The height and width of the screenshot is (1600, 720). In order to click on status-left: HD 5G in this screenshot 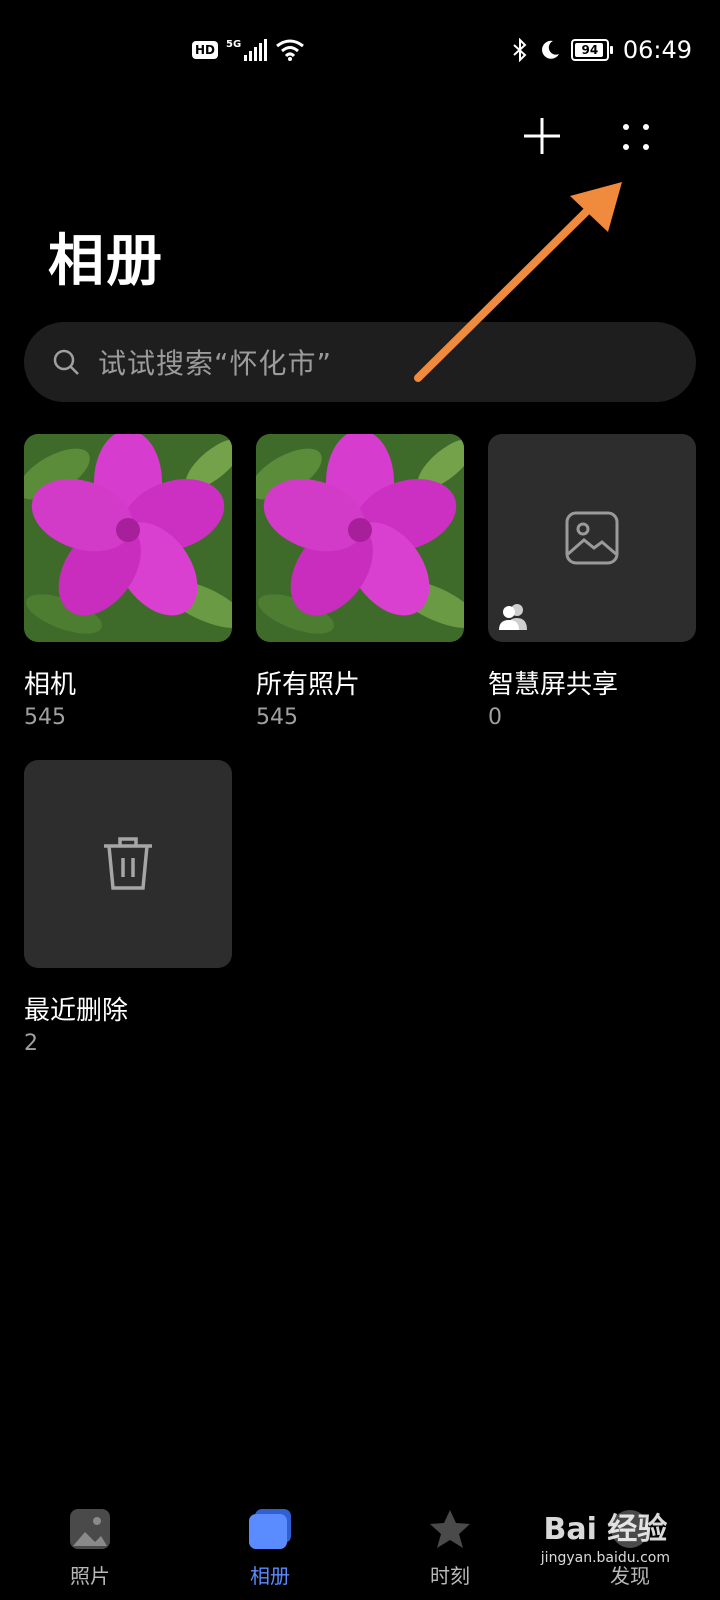, I will do `click(248, 50)`.